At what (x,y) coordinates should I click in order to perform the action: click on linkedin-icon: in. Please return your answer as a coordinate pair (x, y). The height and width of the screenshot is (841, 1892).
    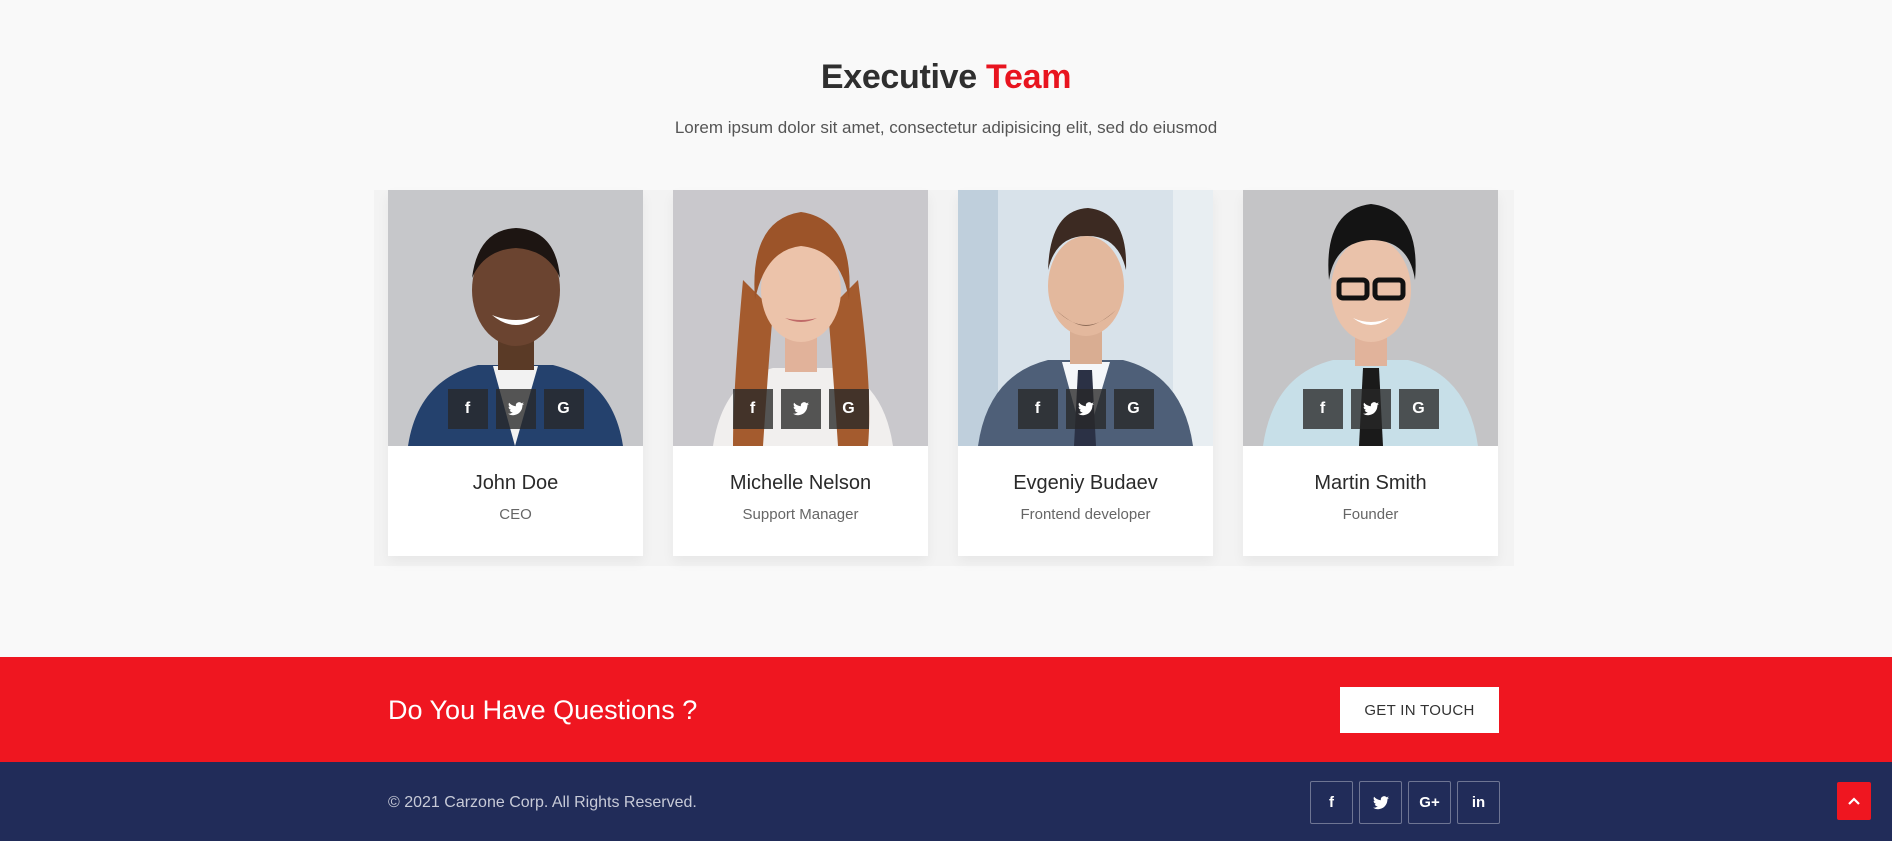
    Looking at the image, I should click on (1478, 802).